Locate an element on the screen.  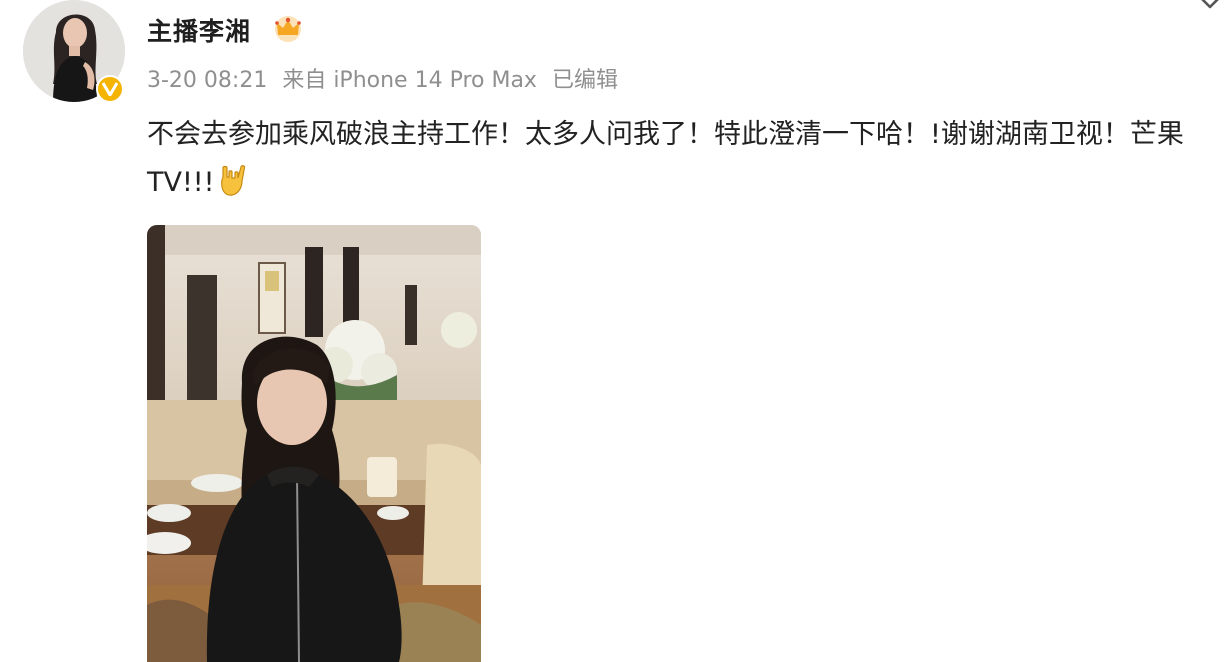
username-link: 主播李湘 is located at coordinates (199, 30).